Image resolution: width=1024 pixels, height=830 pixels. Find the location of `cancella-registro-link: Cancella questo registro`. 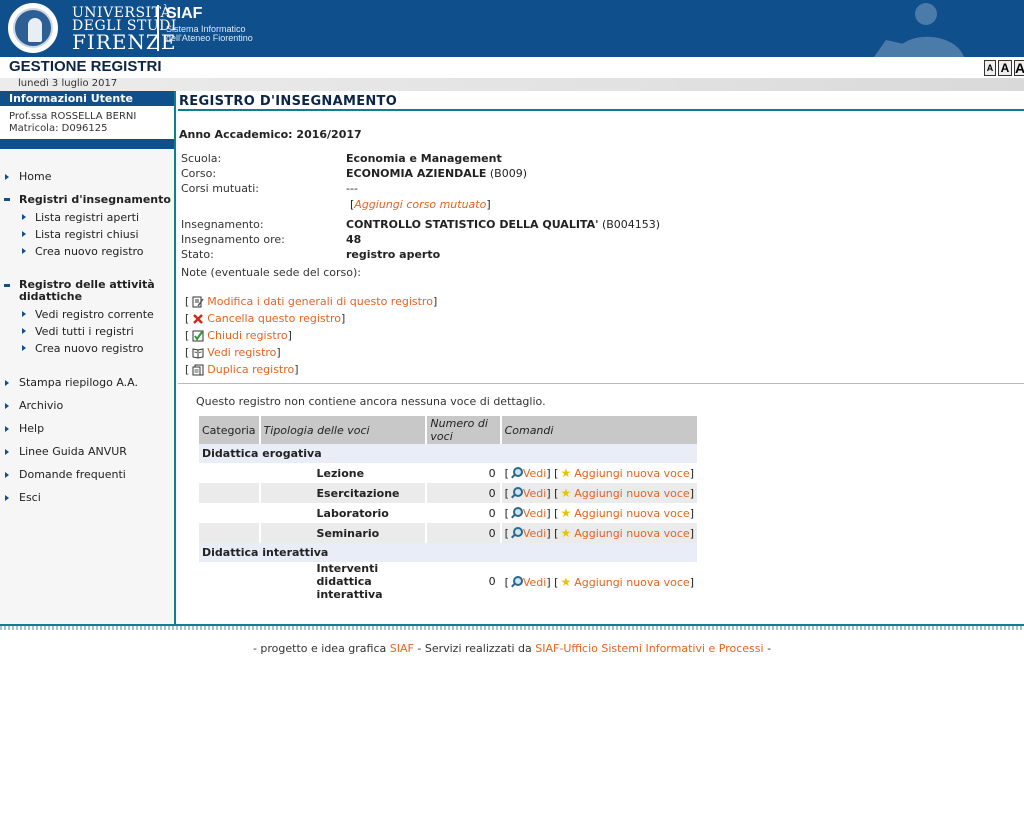

cancella-registro-link: Cancella questo registro is located at coordinates (274, 318).